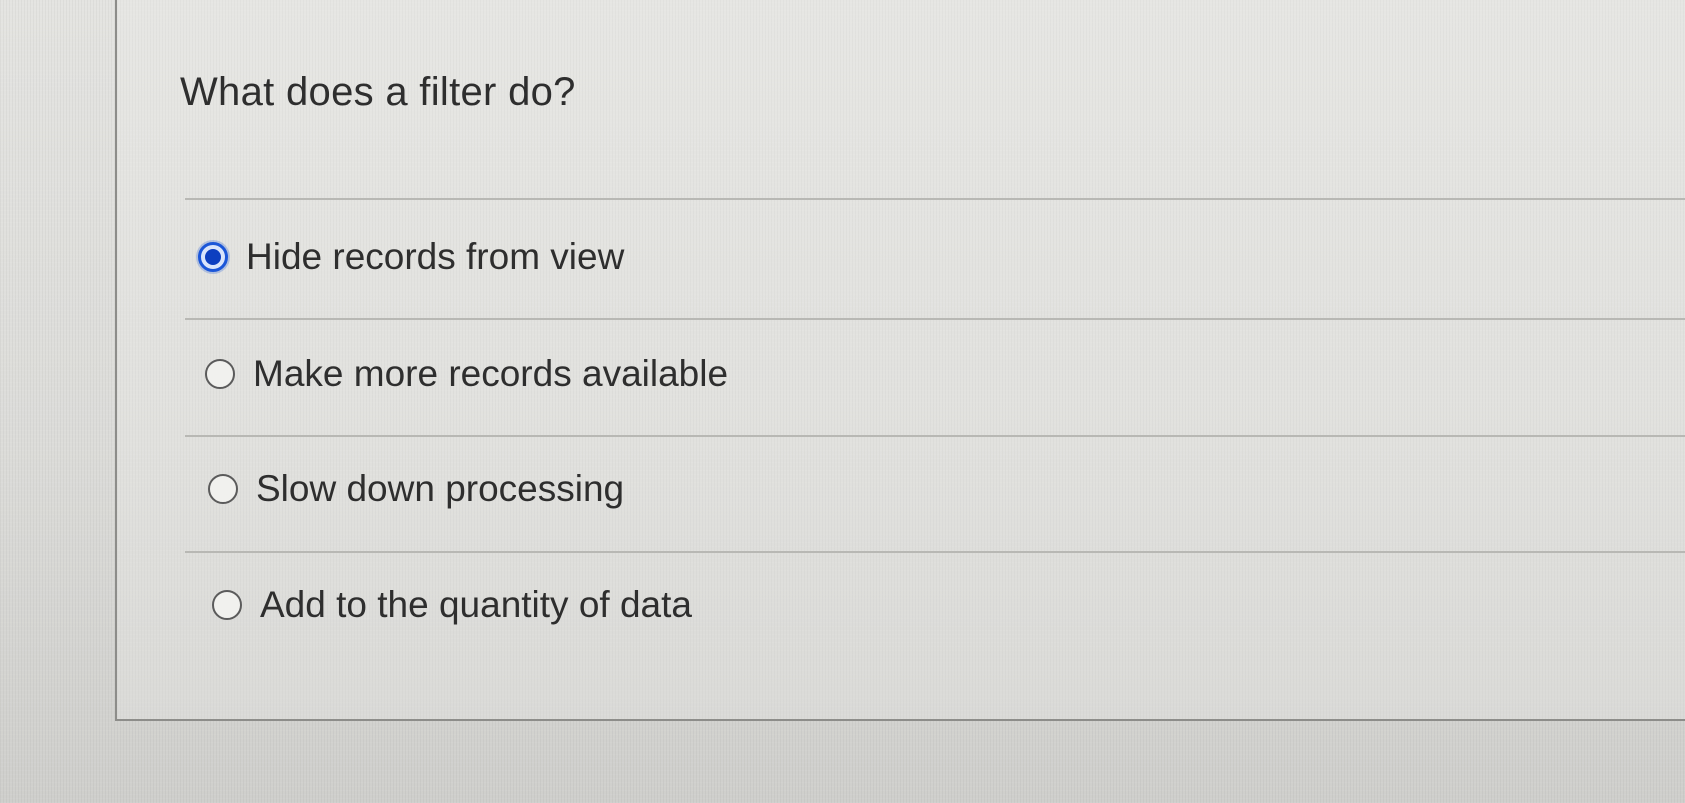 The image size is (1685, 803). I want to click on radio-dot, so click(213, 257).